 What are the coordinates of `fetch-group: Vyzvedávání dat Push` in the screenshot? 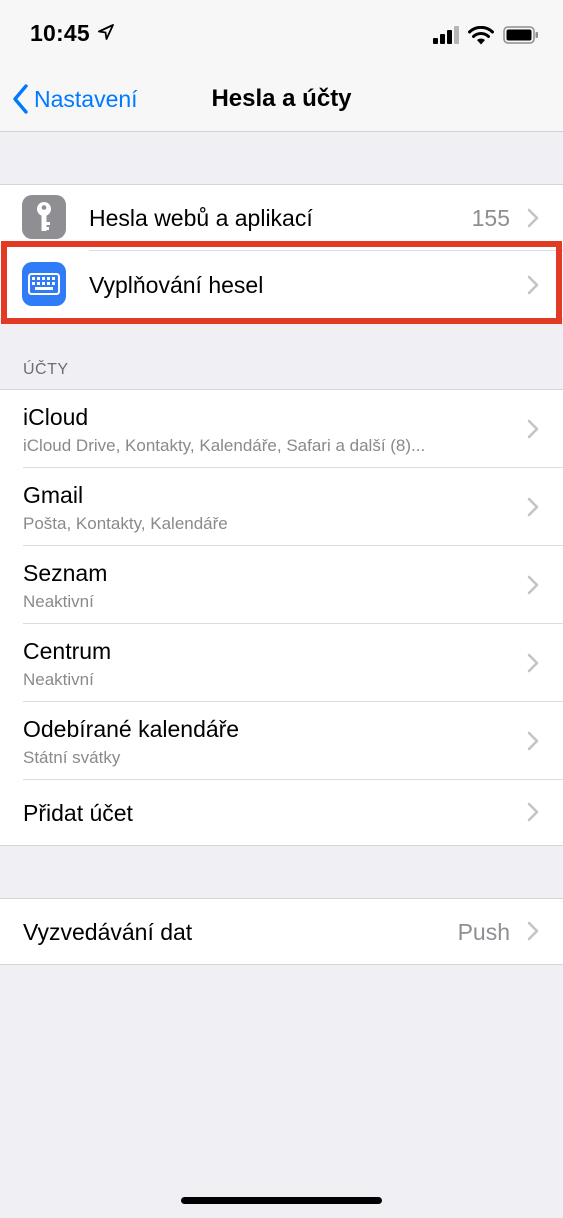 It's located at (281, 931).